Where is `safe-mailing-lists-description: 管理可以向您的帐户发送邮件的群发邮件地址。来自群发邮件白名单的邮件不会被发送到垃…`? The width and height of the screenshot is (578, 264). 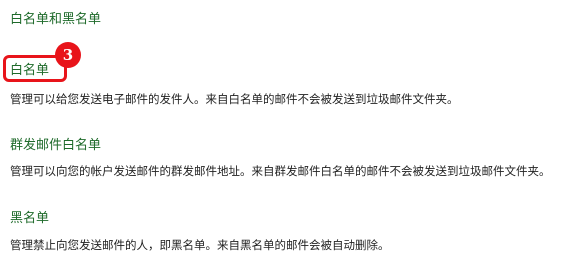 safe-mailing-lists-description: 管理可以向您的帐户发送邮件的群发邮件地址。来自群发邮件白名单的邮件不会被发送到垃… is located at coordinates (280, 171).